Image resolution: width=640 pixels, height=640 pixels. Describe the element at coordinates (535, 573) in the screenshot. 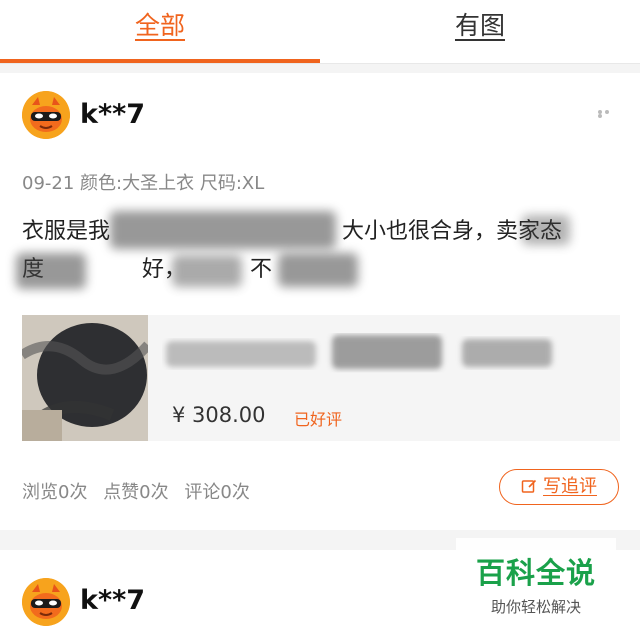

I see `watermark-title: 百科全说` at that location.